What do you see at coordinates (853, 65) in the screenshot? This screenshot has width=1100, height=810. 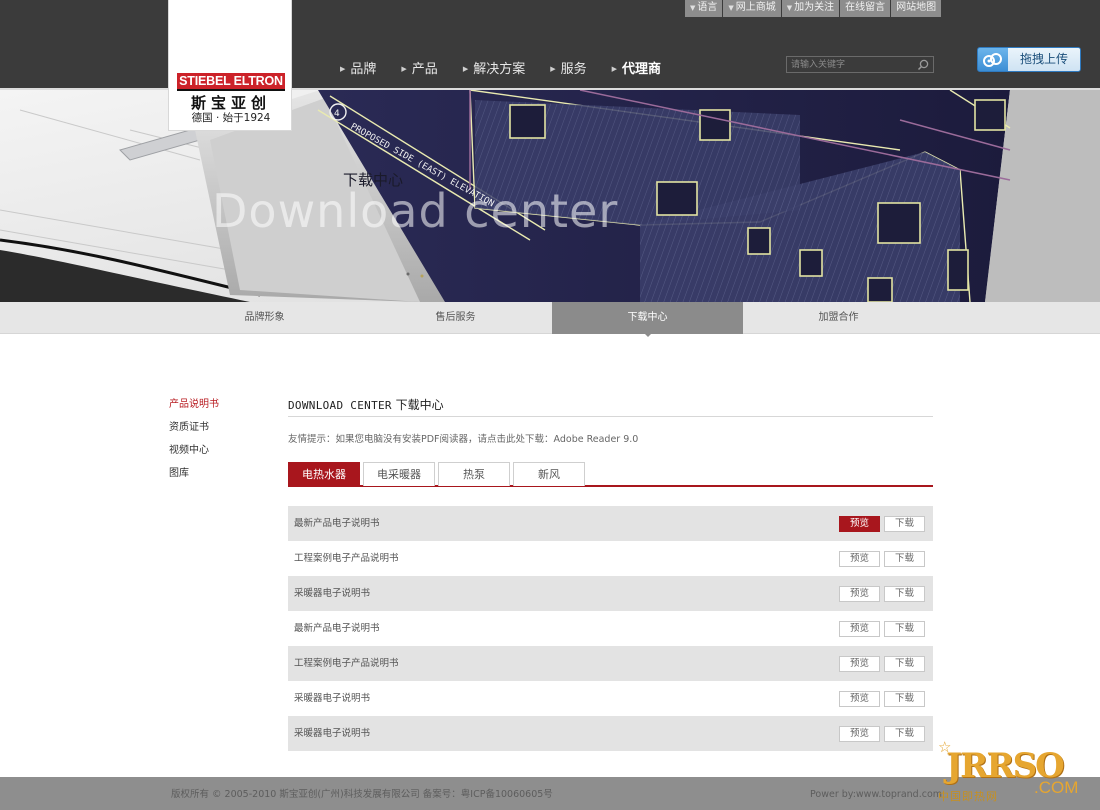 I see `search-input` at bounding box center [853, 65].